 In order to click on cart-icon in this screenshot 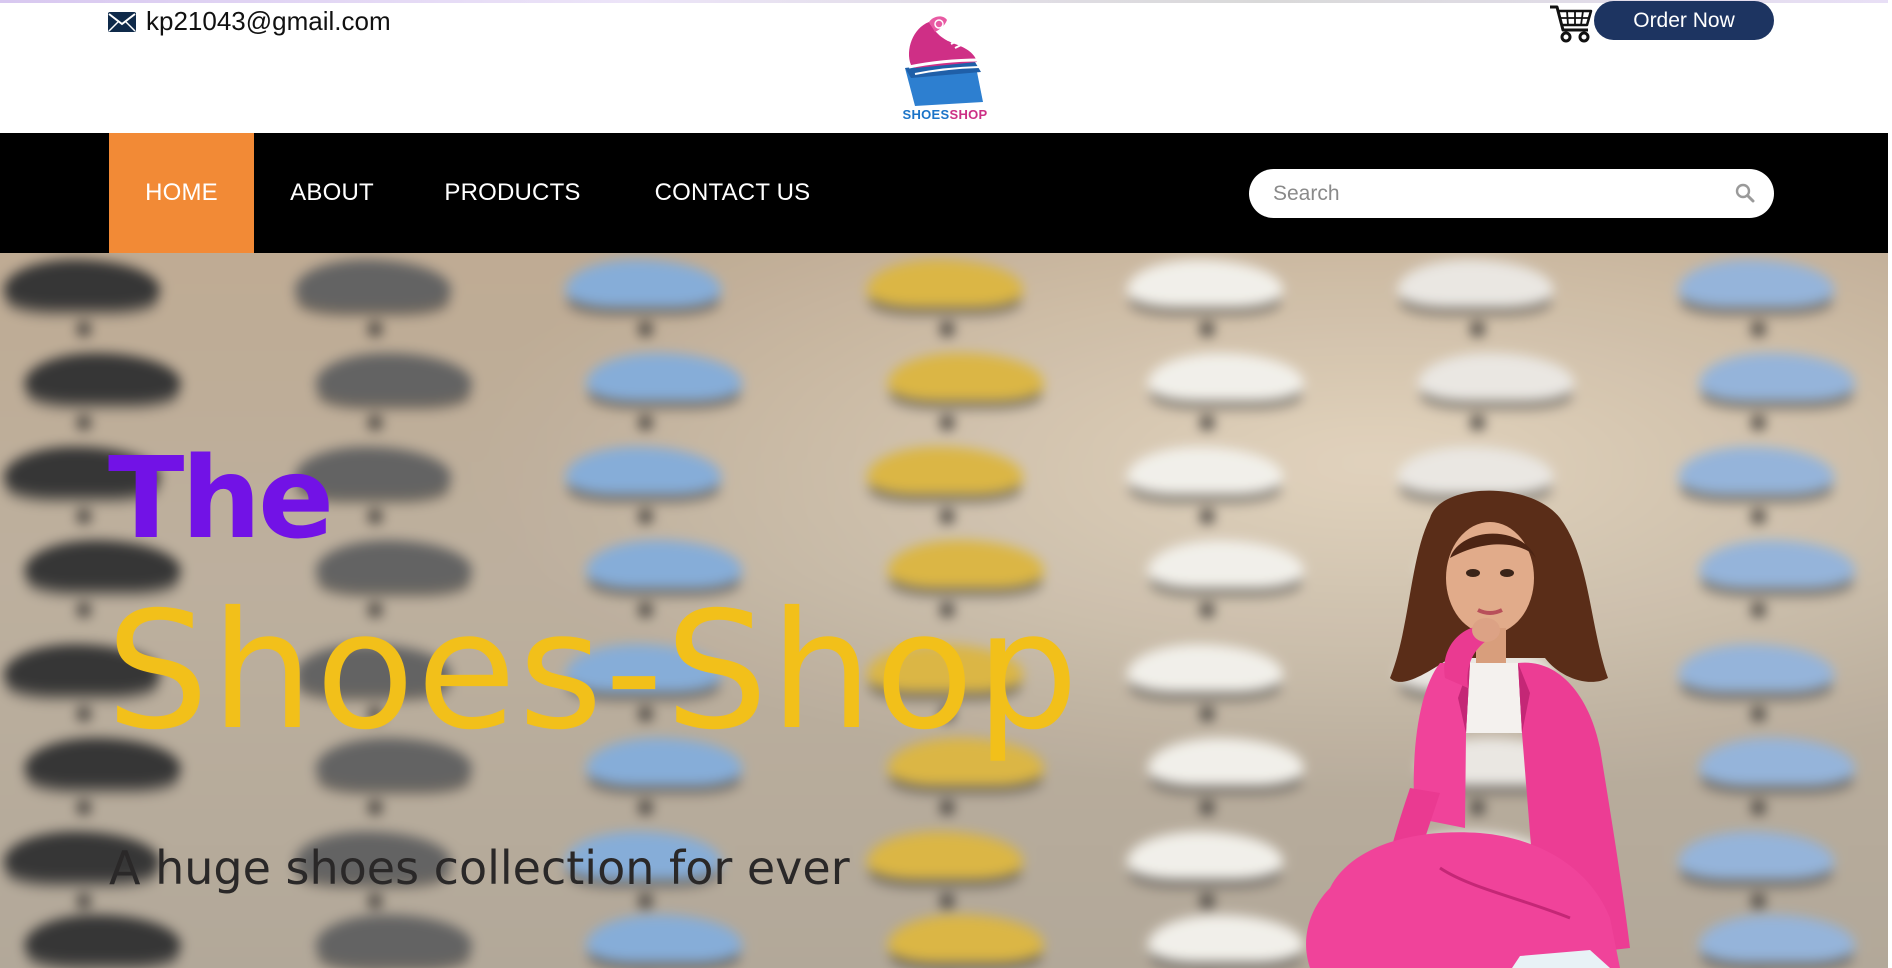, I will do `click(1571, 24)`.